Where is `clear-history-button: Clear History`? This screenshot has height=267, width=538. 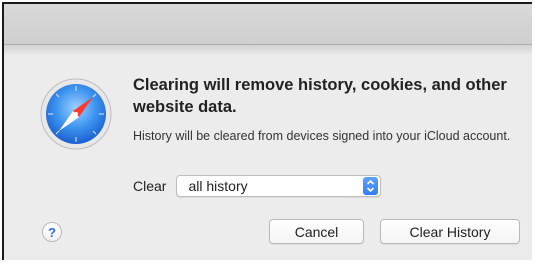 clear-history-button: Clear History is located at coordinates (450, 231).